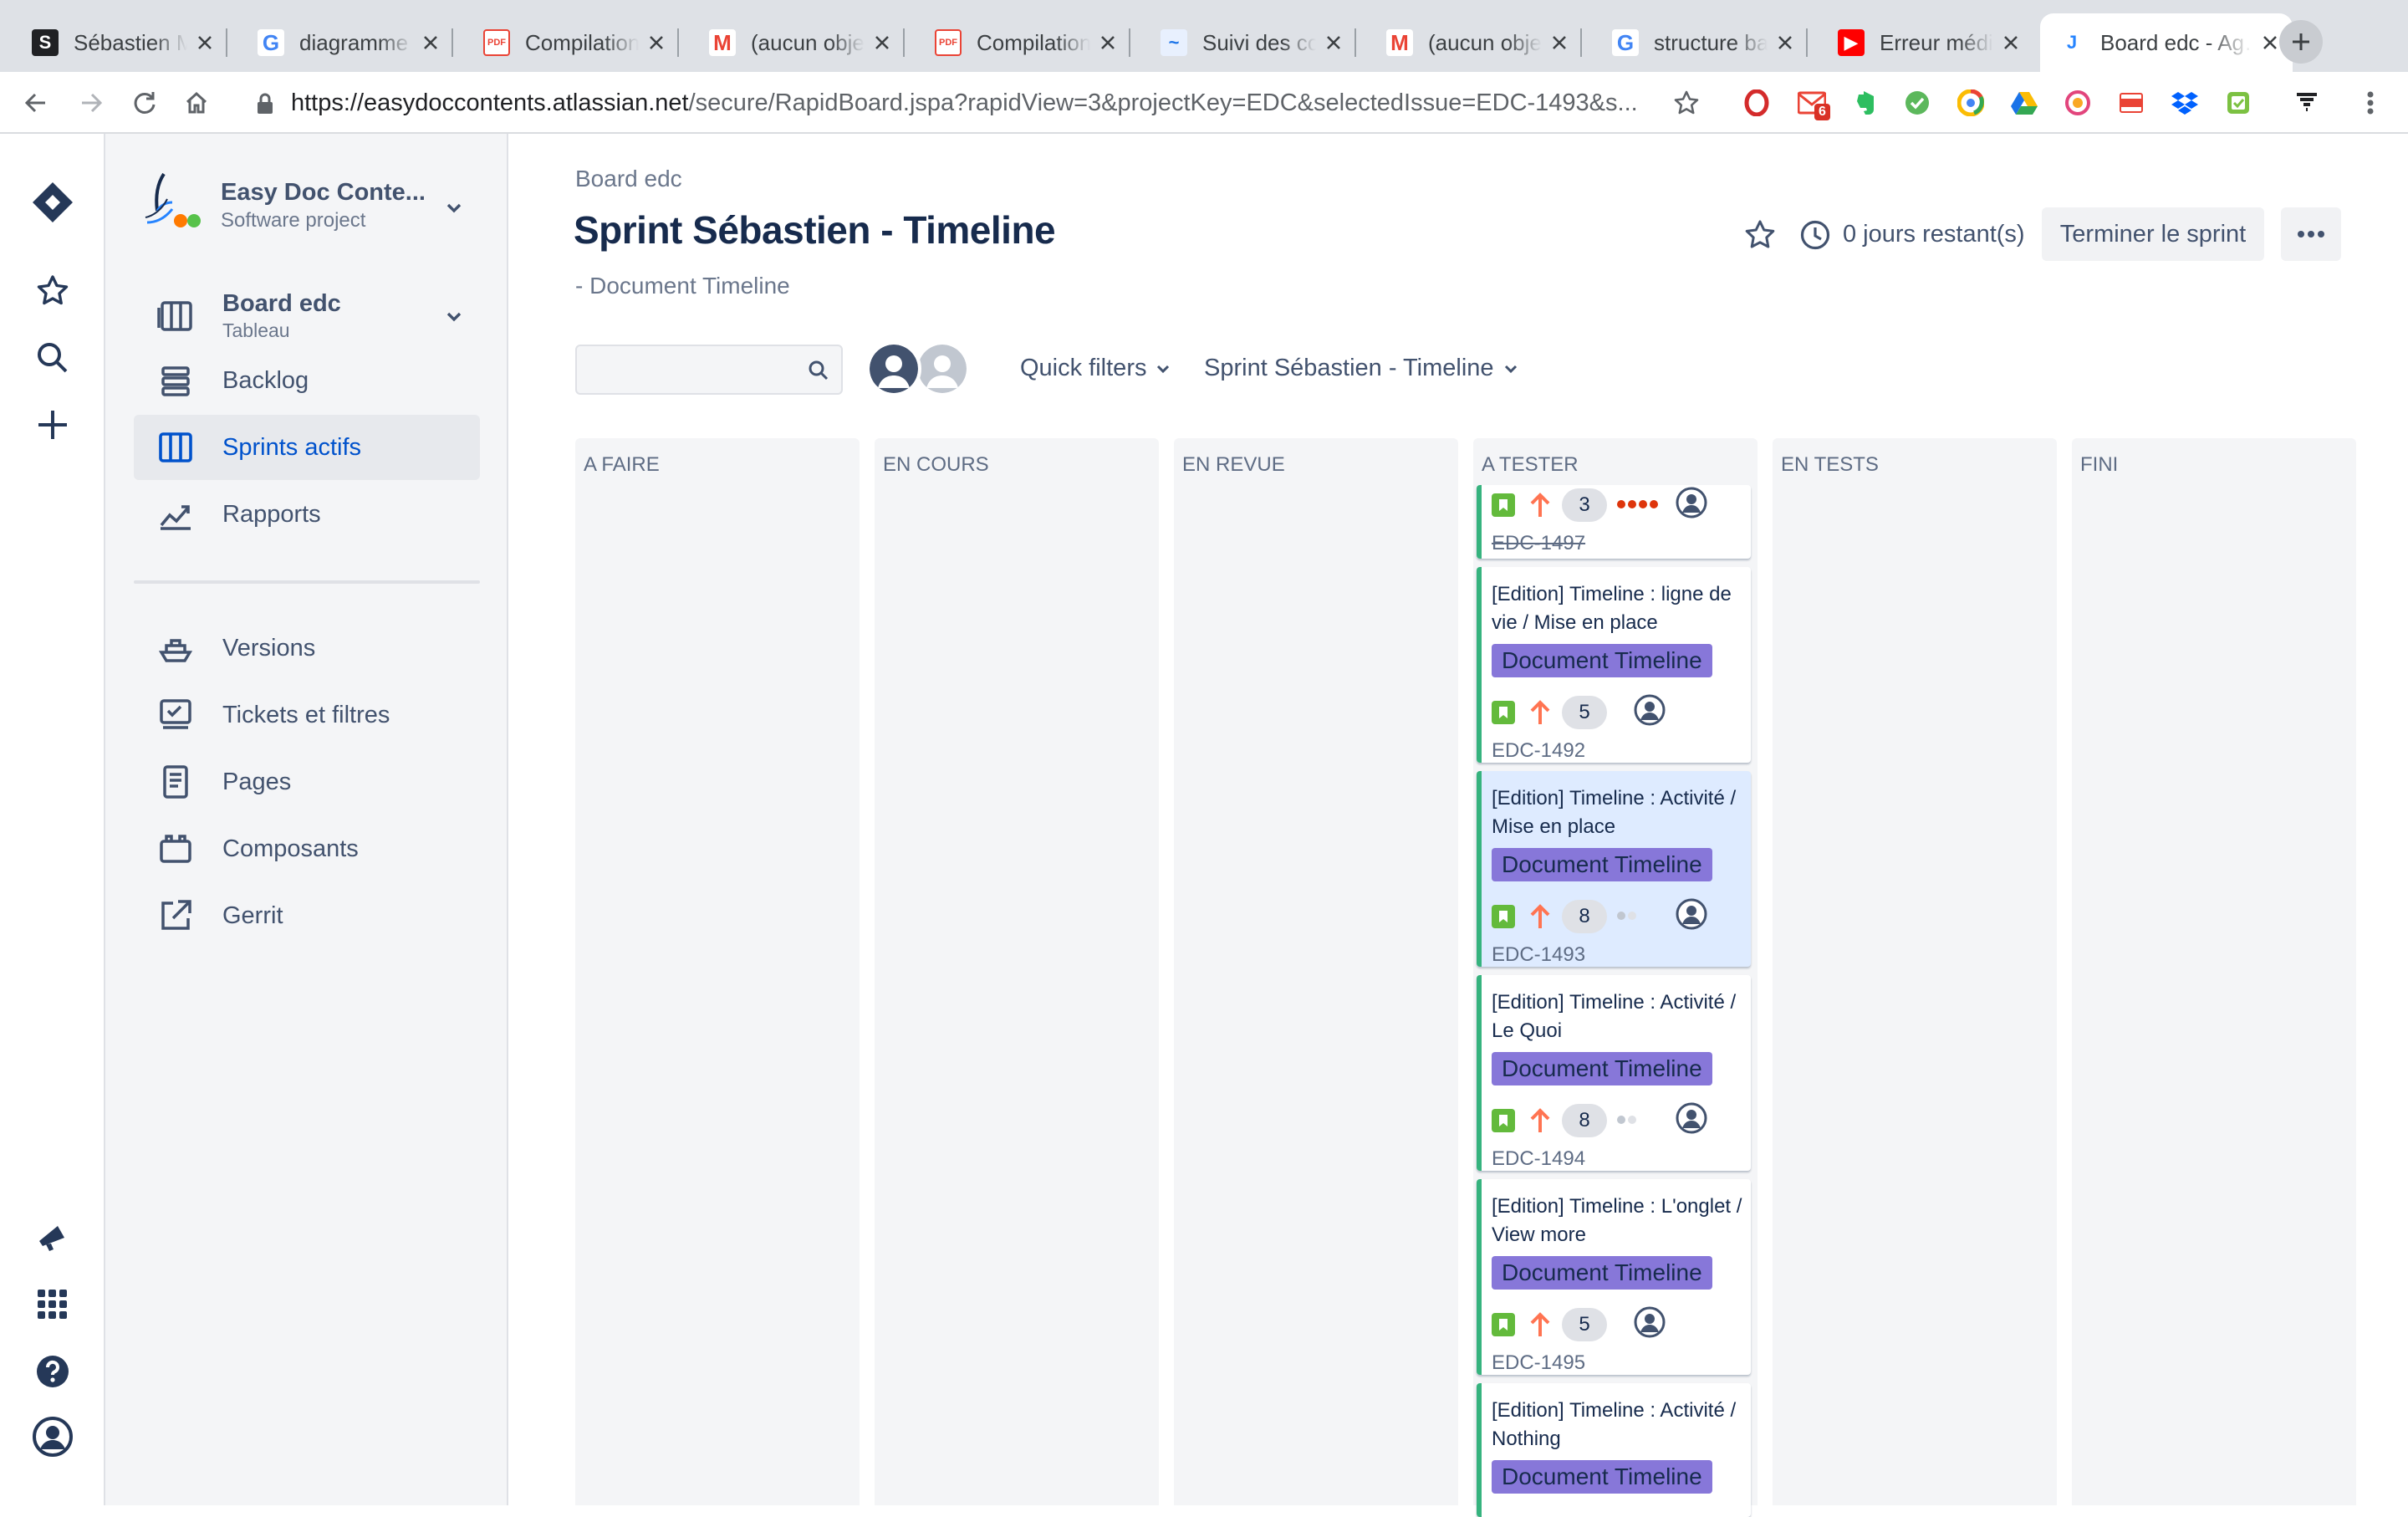 Image resolution: width=2408 pixels, height=1517 pixels. I want to click on arrow-left-icon, so click(35, 103).